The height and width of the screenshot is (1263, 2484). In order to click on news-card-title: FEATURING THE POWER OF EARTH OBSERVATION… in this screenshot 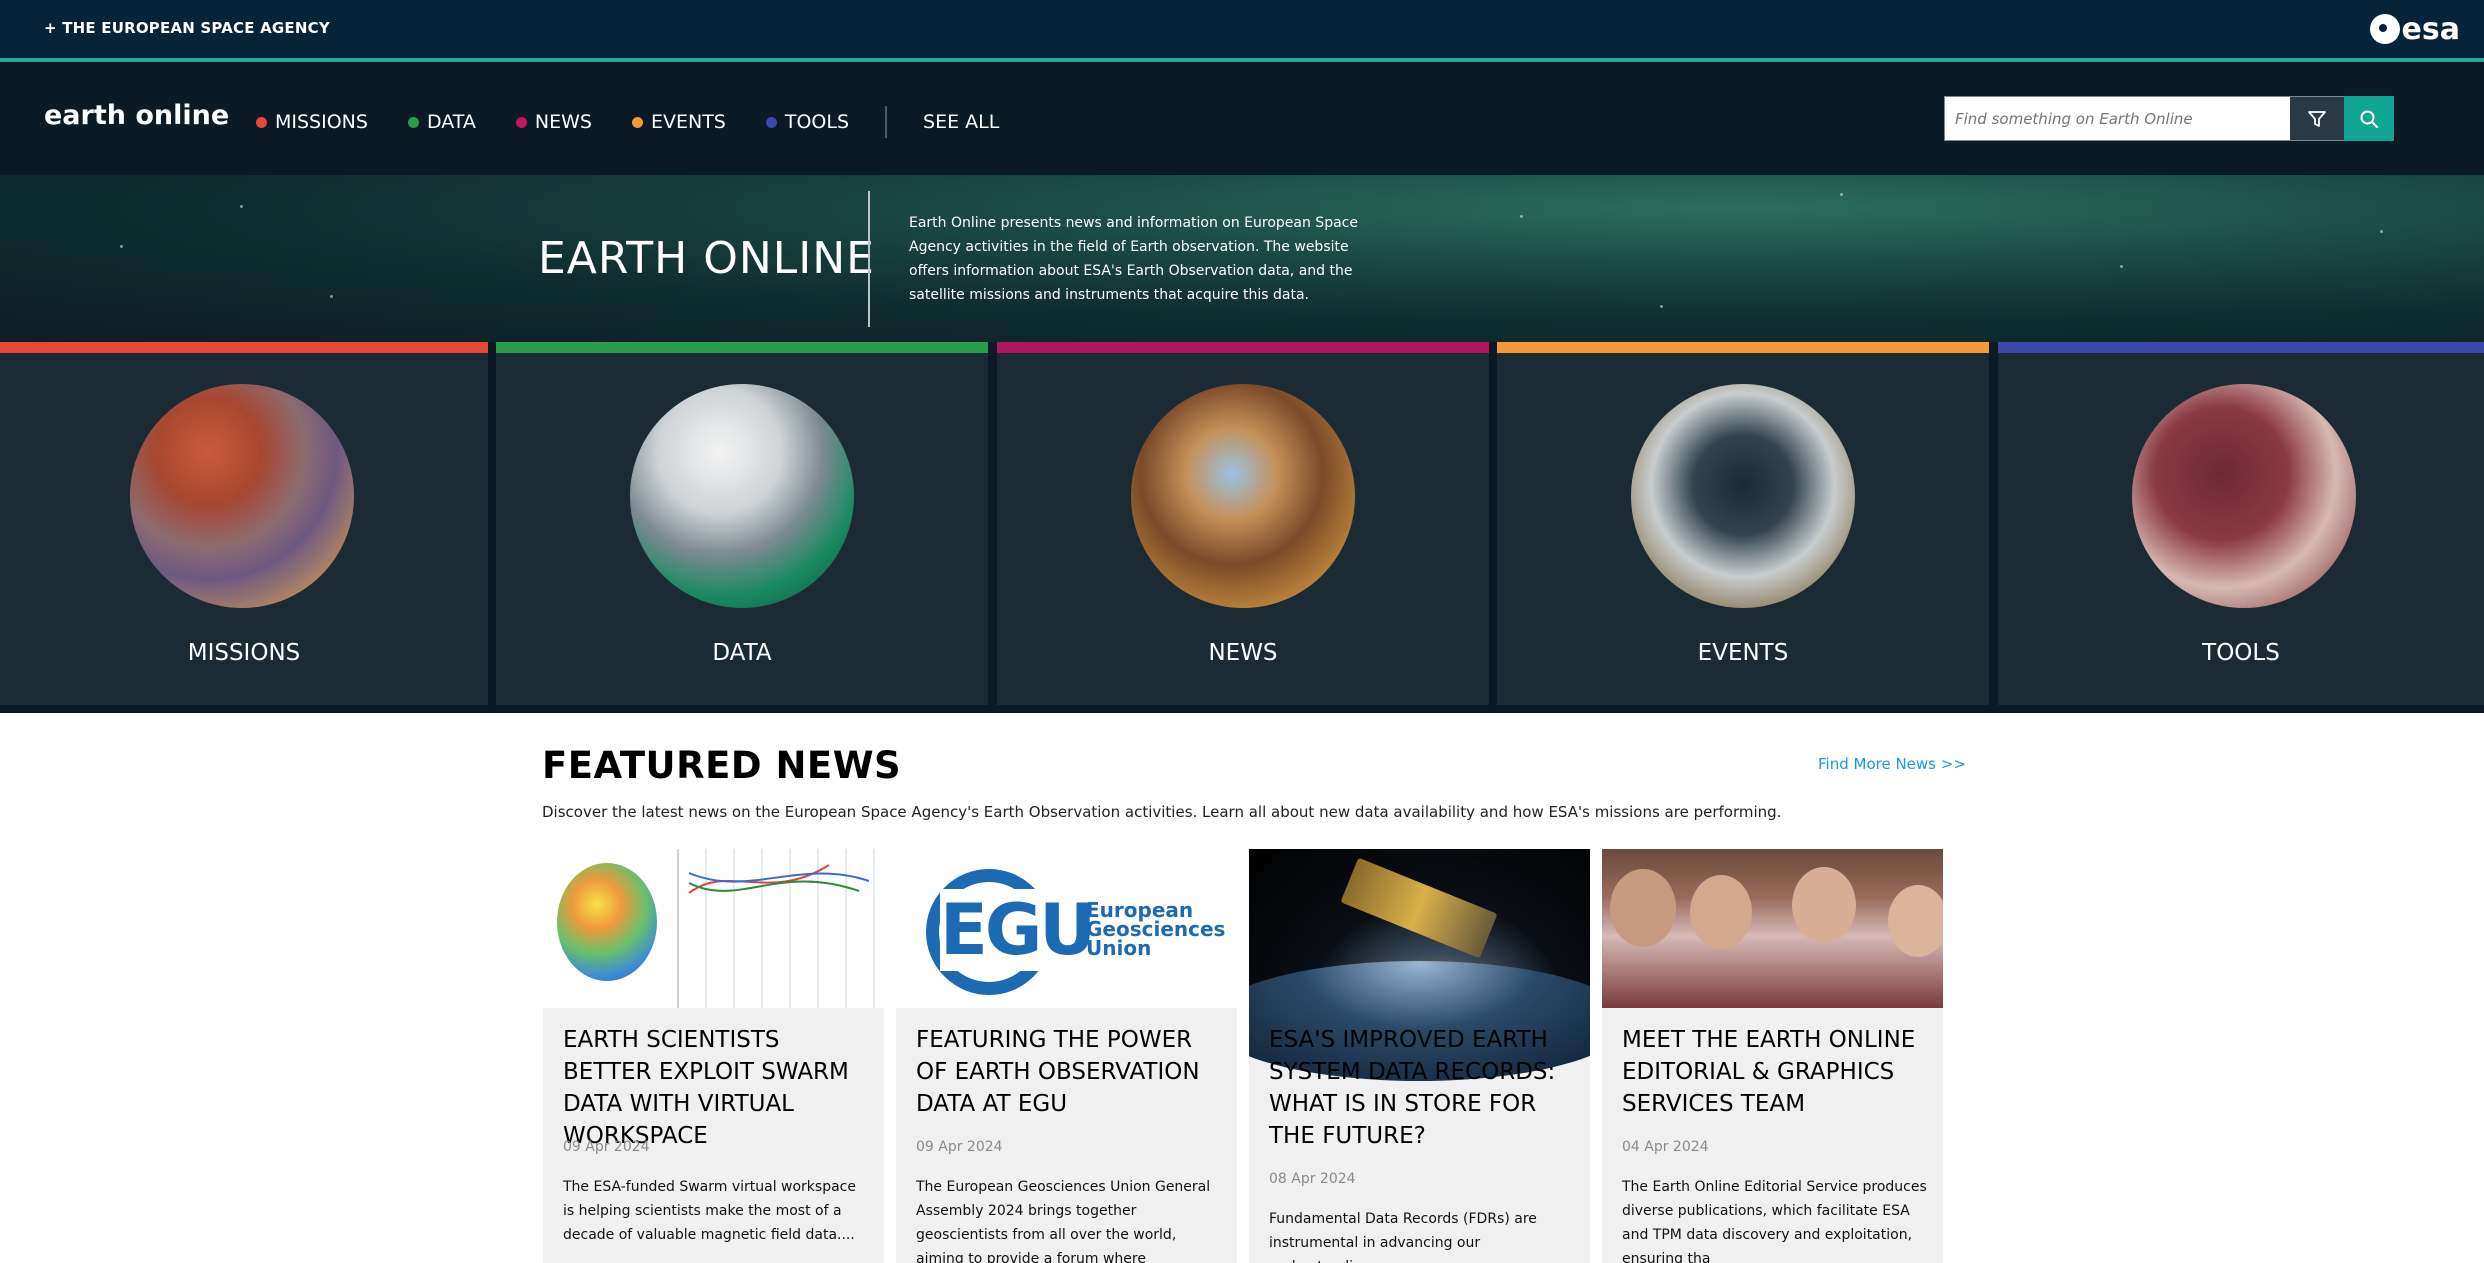, I will do `click(1068, 1072)`.